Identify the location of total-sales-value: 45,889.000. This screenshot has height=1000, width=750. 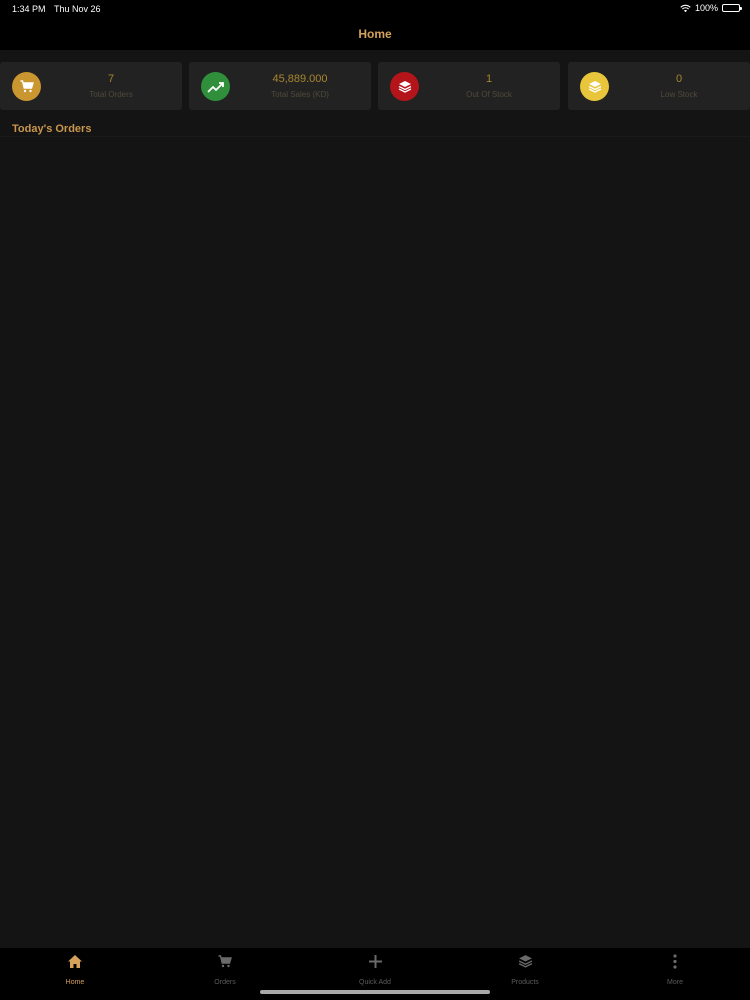
(300, 79).